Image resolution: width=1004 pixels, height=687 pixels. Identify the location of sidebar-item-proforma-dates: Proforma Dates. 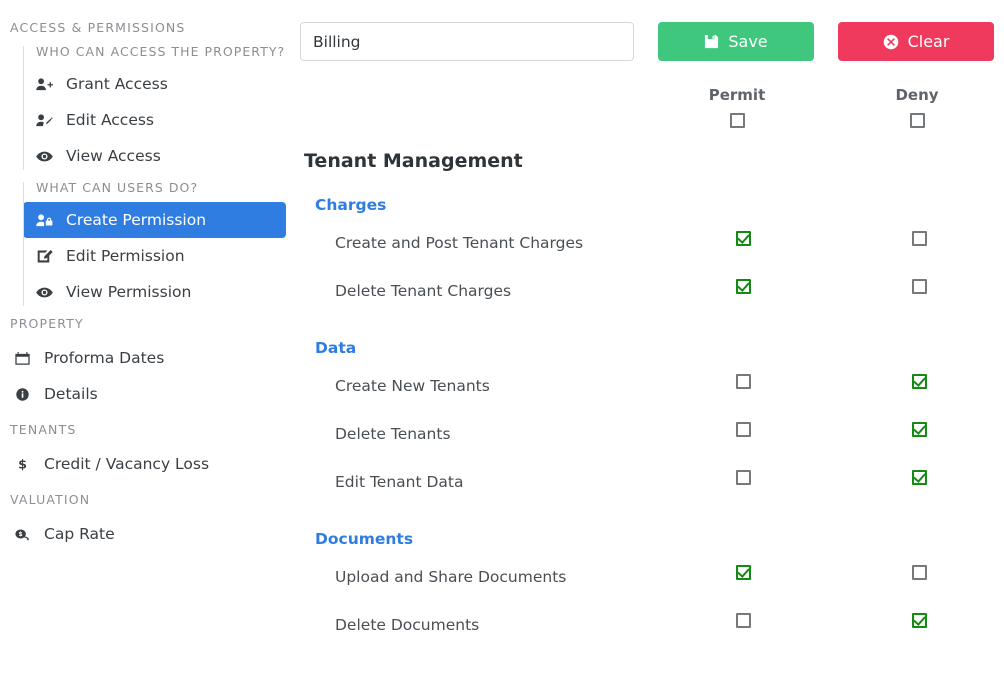
(148, 358).